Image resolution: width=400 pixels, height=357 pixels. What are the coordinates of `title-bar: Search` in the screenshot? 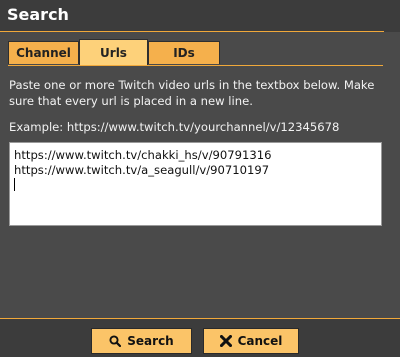 It's located at (200, 16).